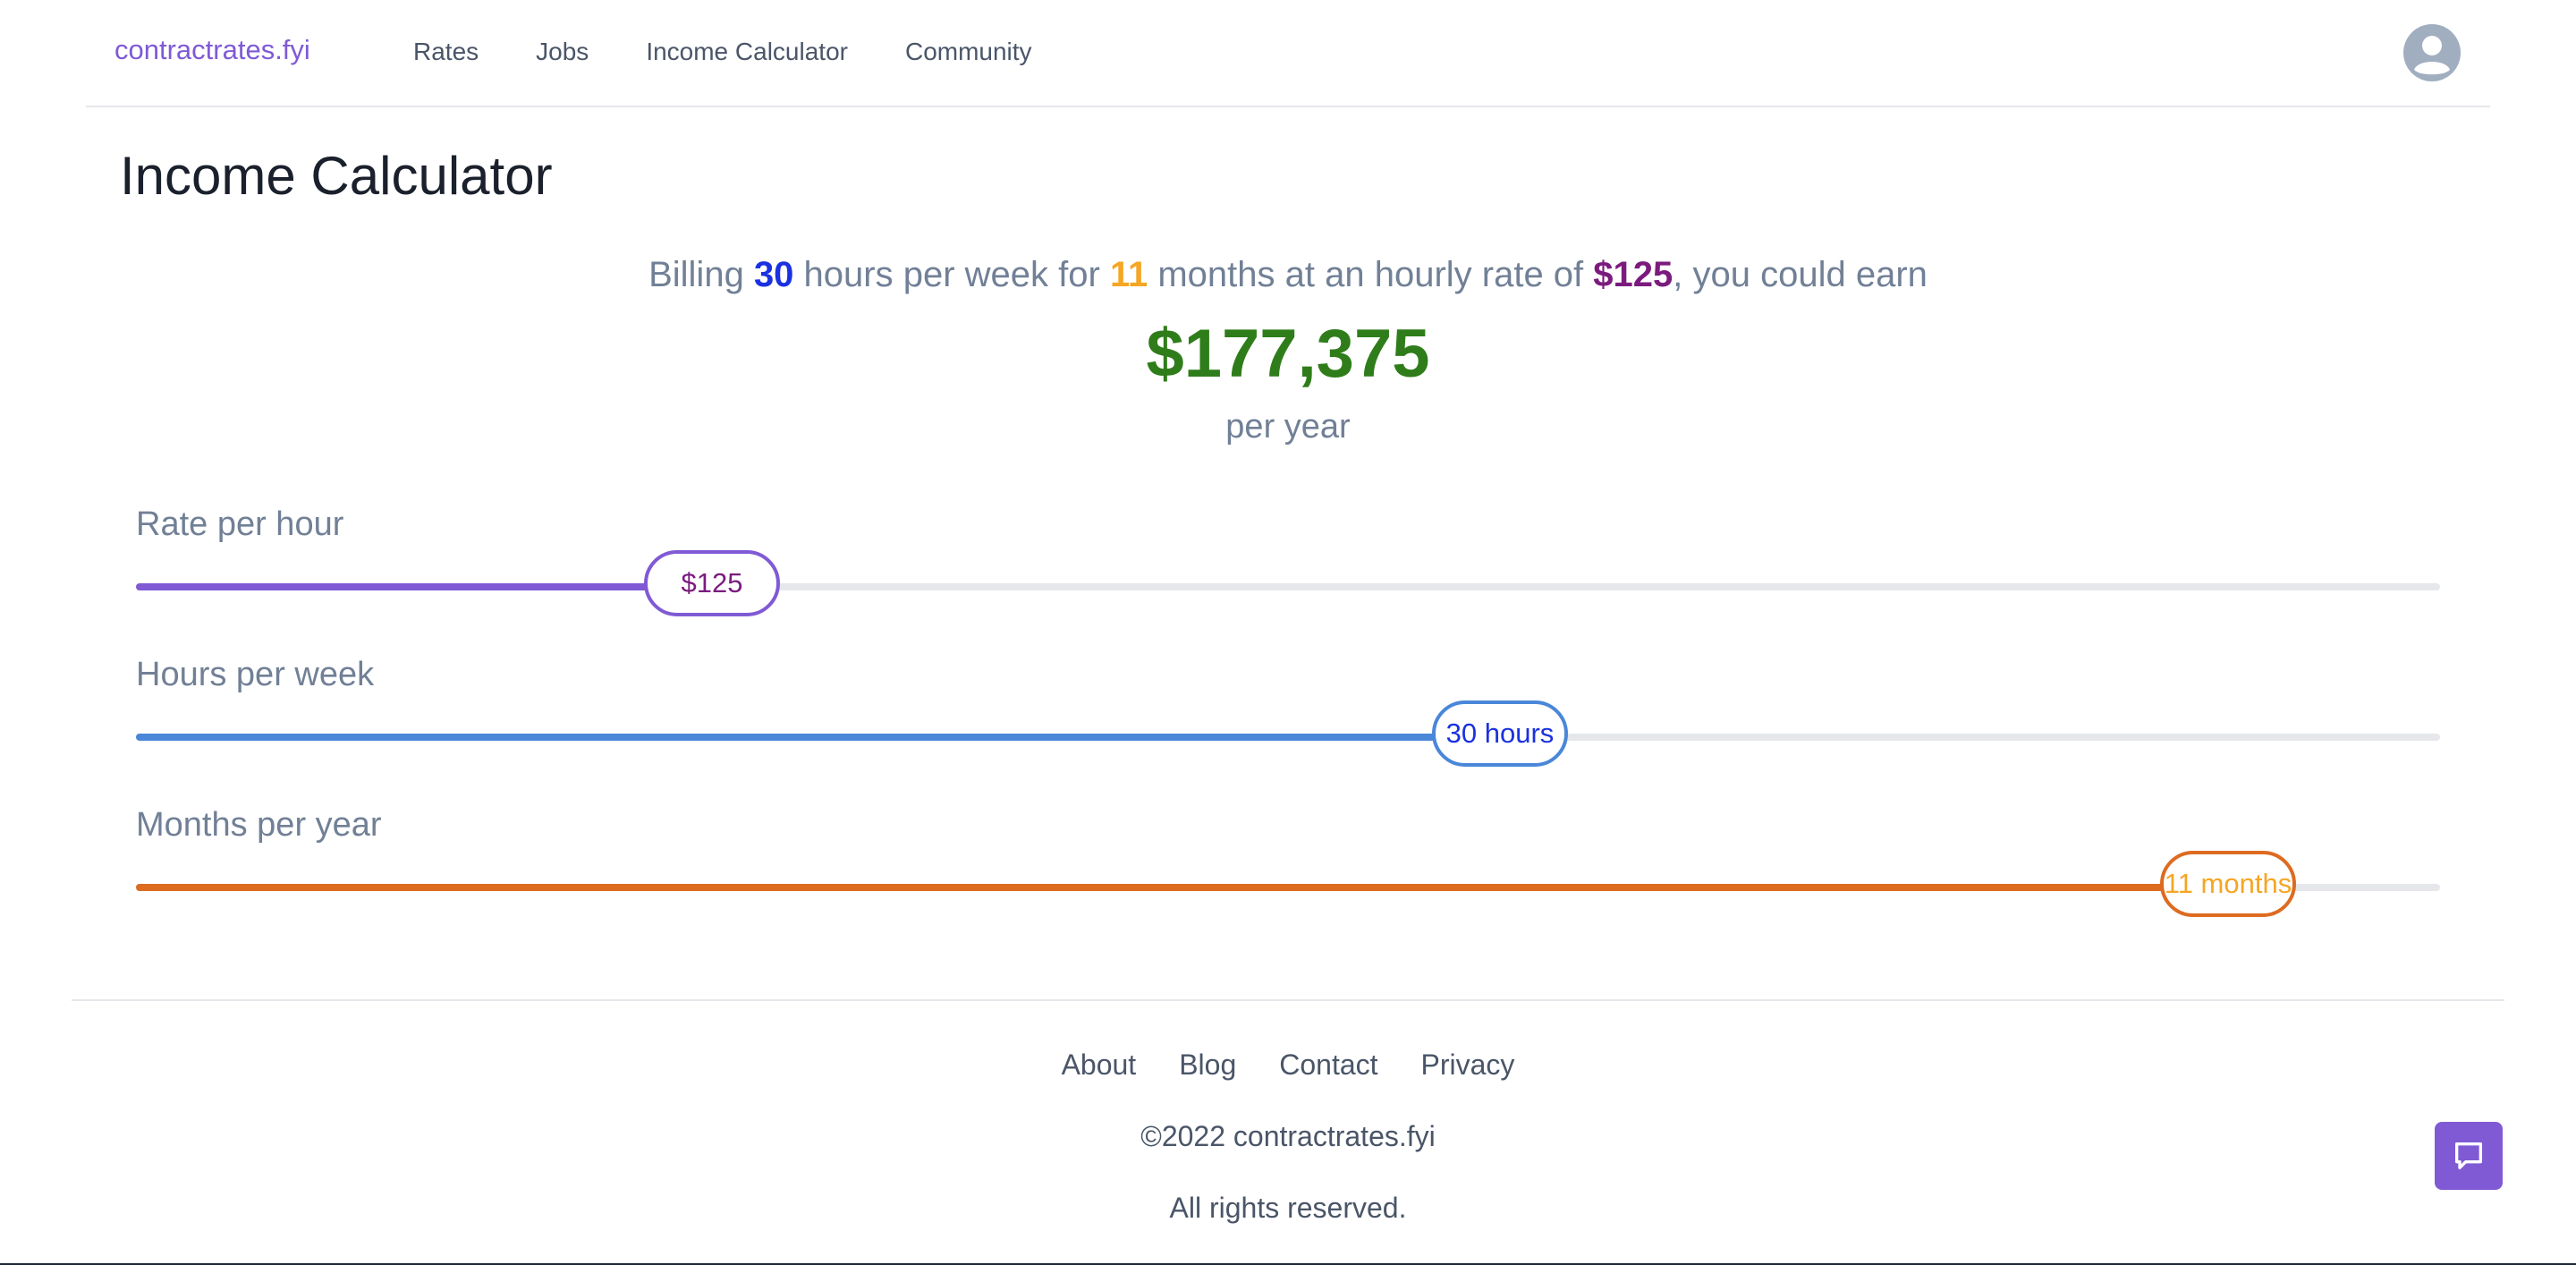 Image resolution: width=2576 pixels, height=1265 pixels. I want to click on summary-mid1: hours per week for, so click(951, 274).